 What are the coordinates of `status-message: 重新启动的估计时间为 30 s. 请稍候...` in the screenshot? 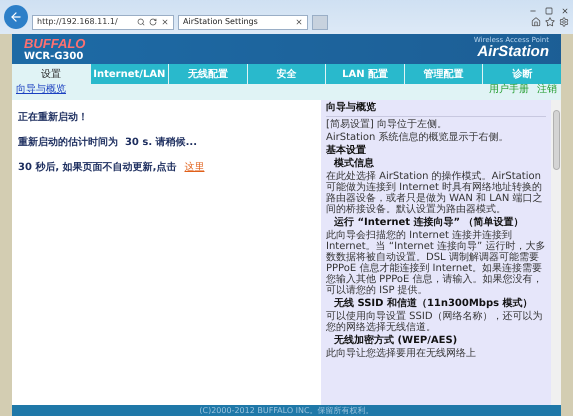 It's located at (107, 142).